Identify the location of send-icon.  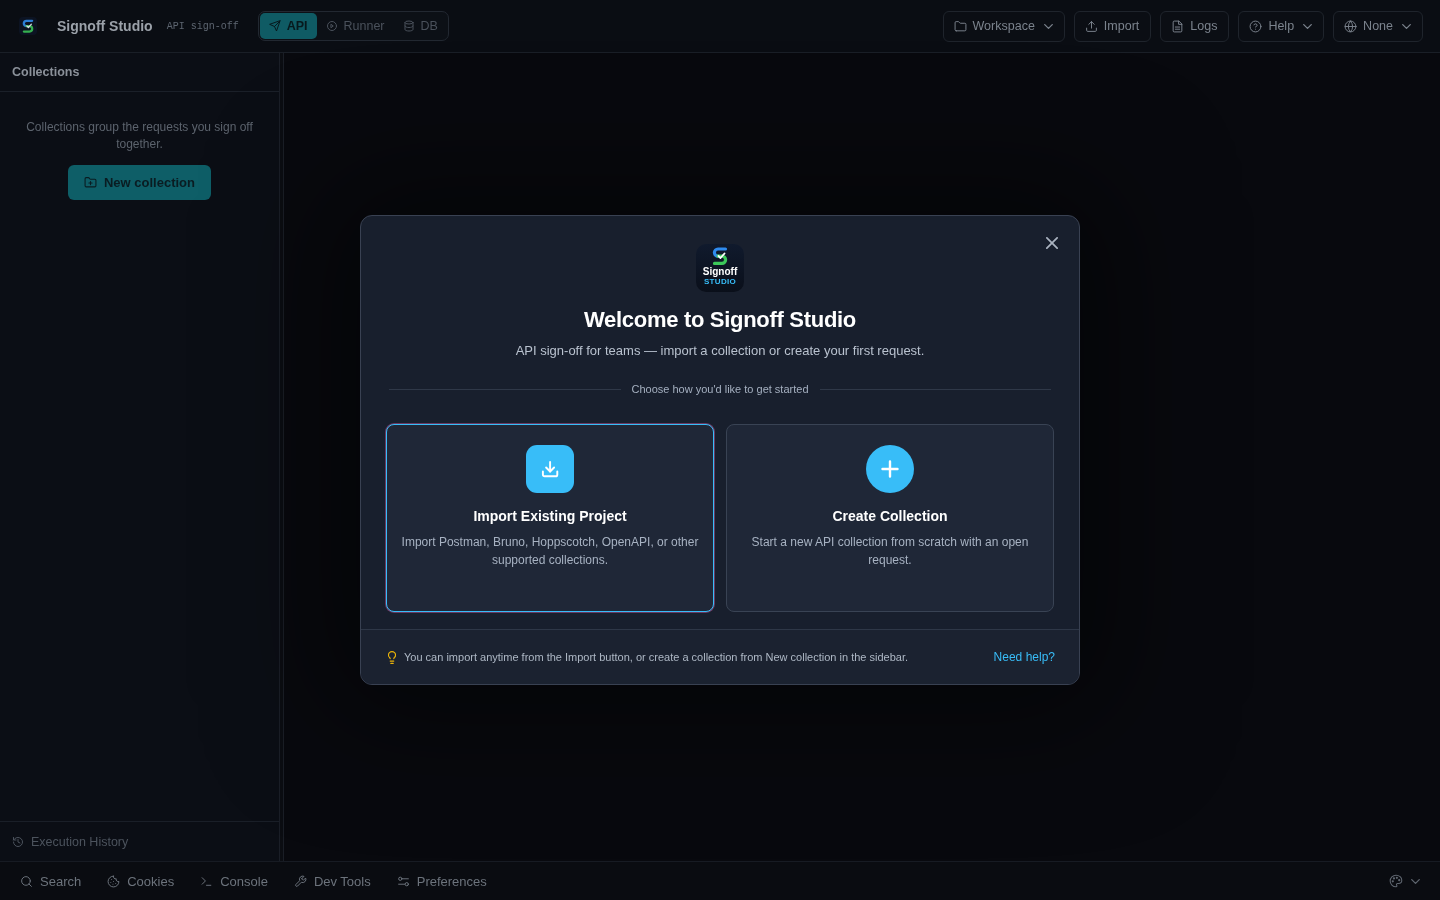
(274, 26).